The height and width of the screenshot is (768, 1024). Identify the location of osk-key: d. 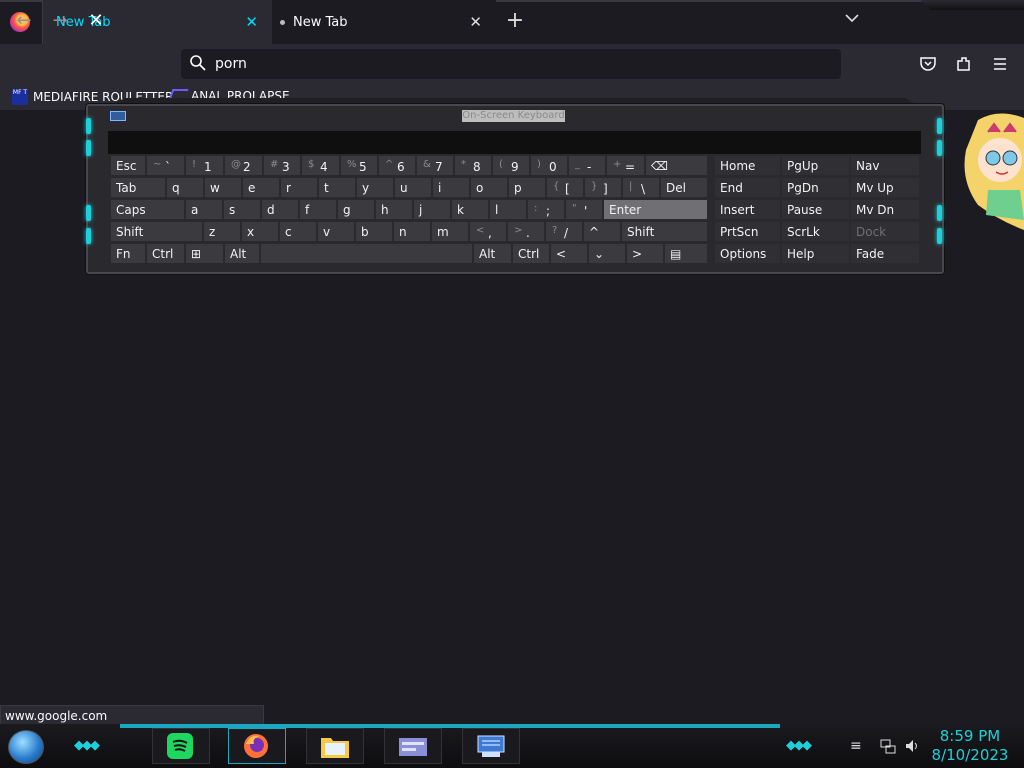
(280, 209).